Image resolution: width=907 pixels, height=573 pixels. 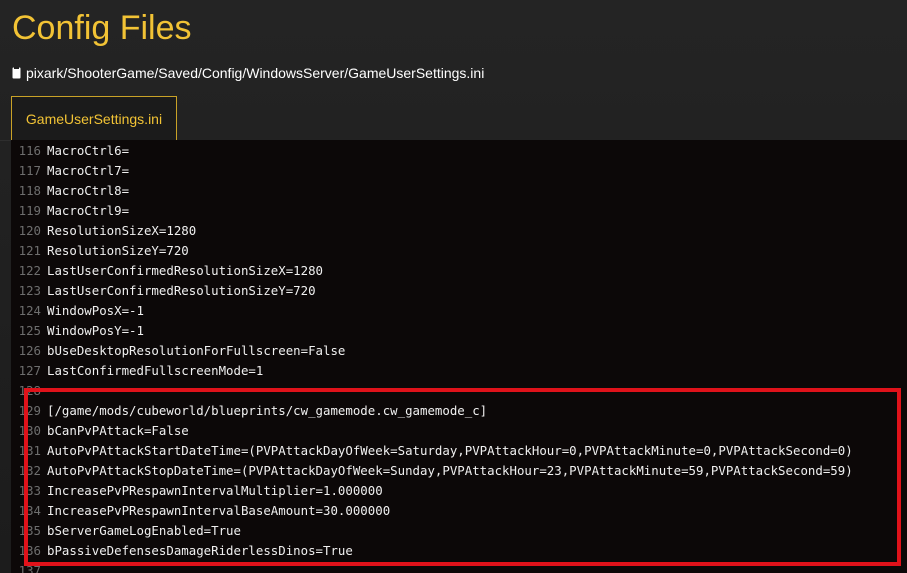 What do you see at coordinates (155, 370) in the screenshot?
I see `line-text: LastConfirmedFullscreenMode=1` at bounding box center [155, 370].